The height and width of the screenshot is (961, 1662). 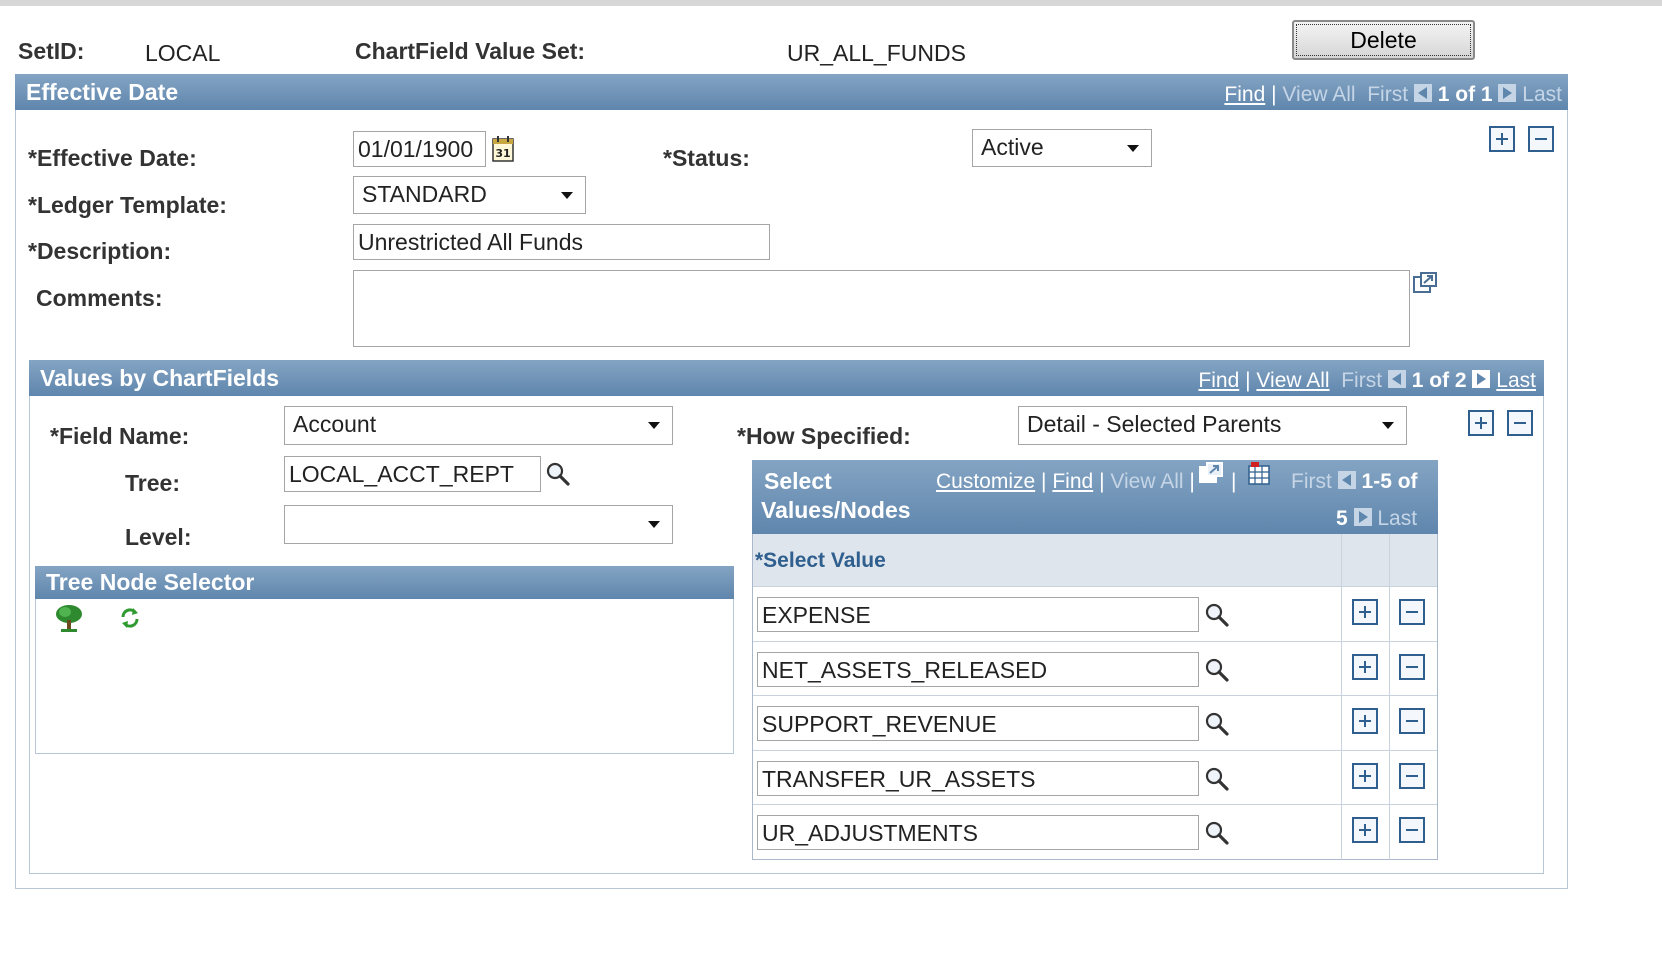 I want to click on description-input: Unrestricted All Funds, so click(x=561, y=242).